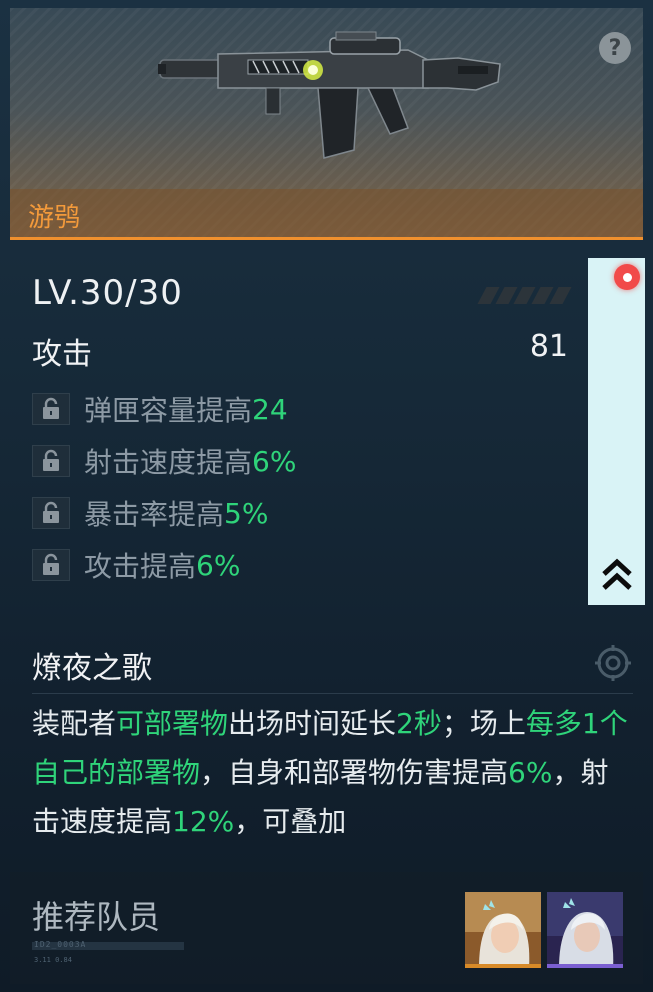 The width and height of the screenshot is (653, 992). I want to click on bonus-label: 攻击提高, so click(140, 566).